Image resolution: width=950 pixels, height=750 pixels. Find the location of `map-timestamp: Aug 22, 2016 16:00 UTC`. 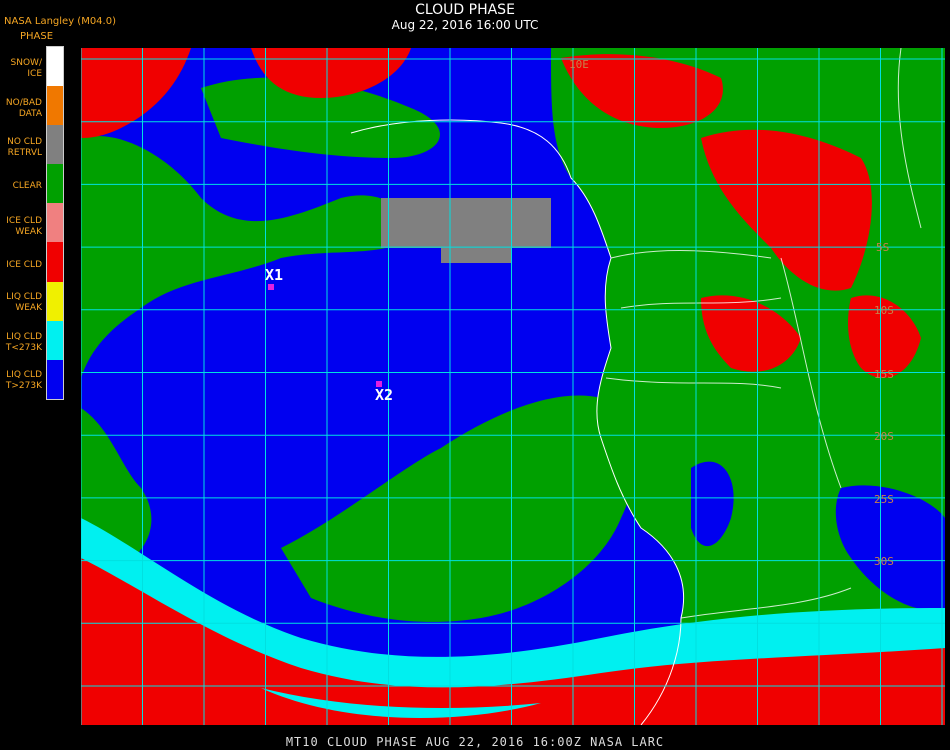

map-timestamp: Aug 22, 2016 16:00 UTC is located at coordinates (465, 25).